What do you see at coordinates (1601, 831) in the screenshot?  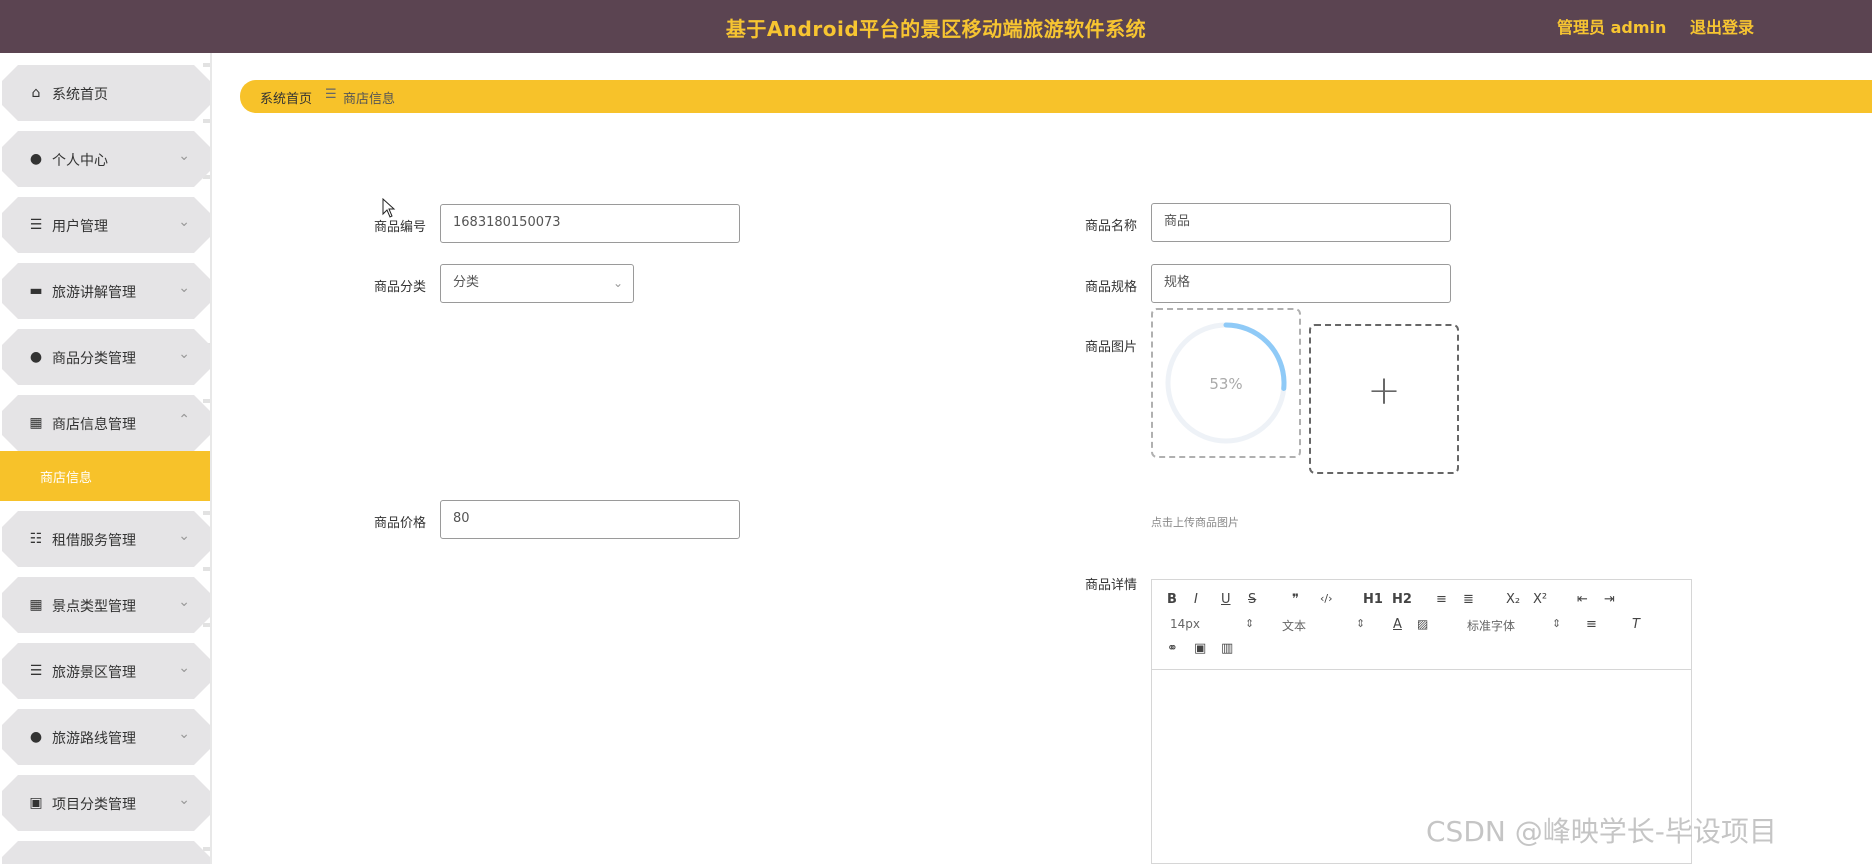 I see `watermark: CSDN @峰映学长-毕设项目` at bounding box center [1601, 831].